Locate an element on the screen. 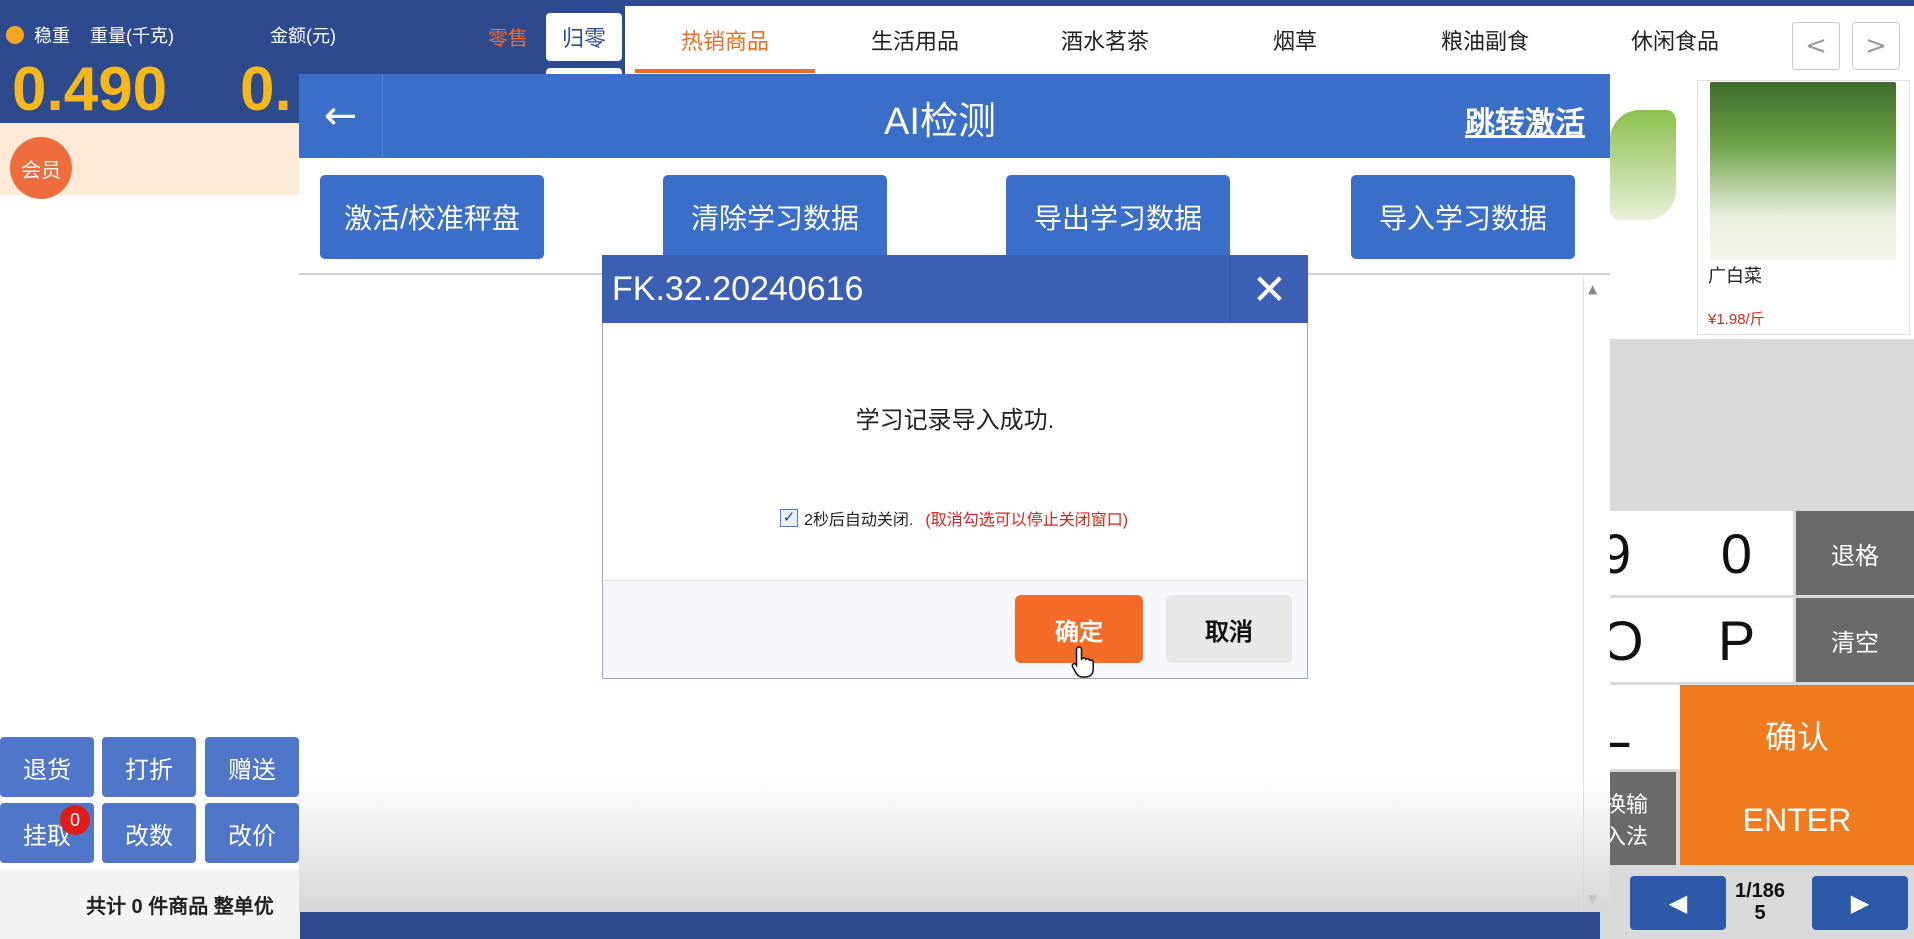 This screenshot has width=1914, height=939. keypad: 9 0 退格 O P 清空 L 换输 入法 确认 ENTER is located at coordinates (1757, 687).